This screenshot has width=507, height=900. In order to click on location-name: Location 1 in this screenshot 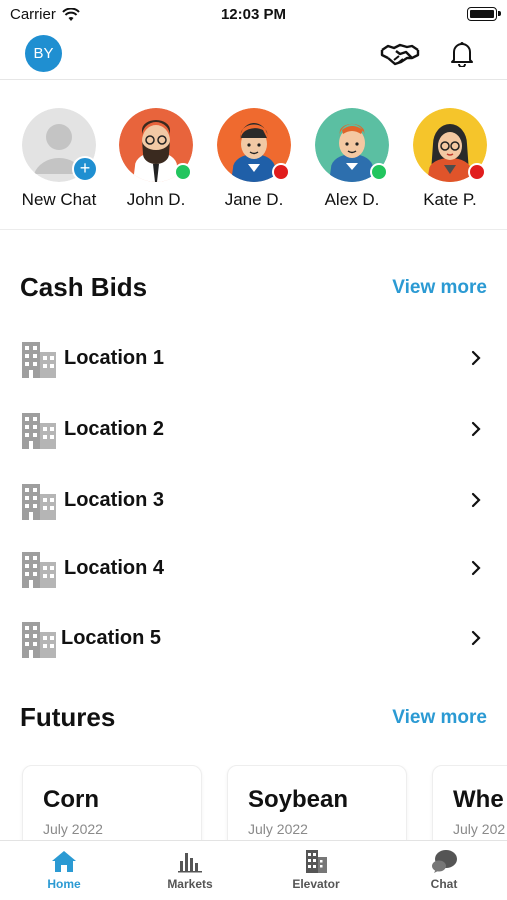, I will do `click(114, 358)`.